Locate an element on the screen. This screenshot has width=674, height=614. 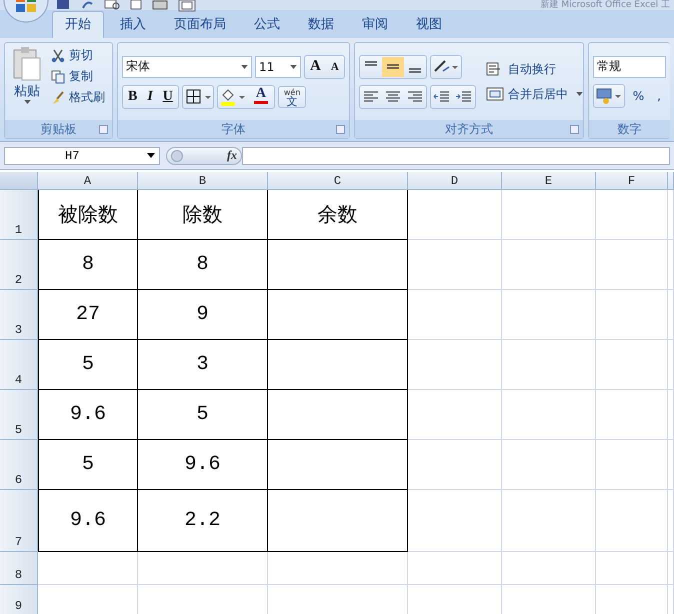
shrink-font-button: A is located at coordinates (335, 66).